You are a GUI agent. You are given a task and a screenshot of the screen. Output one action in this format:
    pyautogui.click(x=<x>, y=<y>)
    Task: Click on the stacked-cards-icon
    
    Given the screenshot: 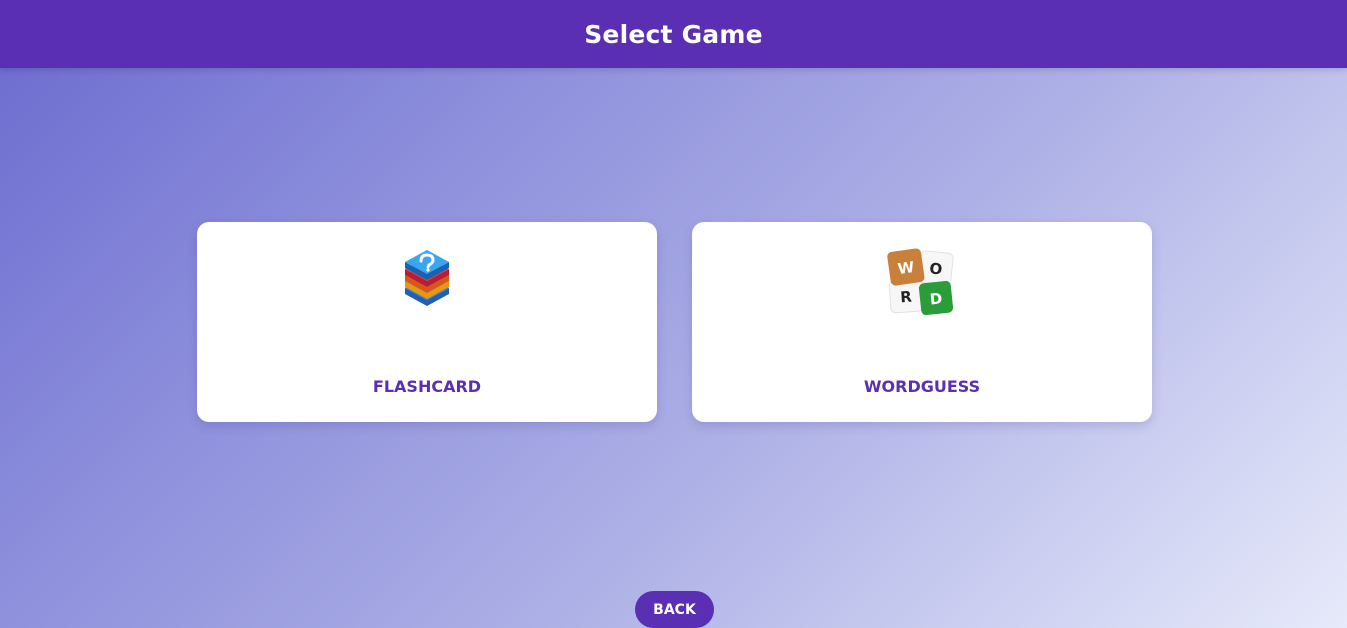 What is the action you would take?
    pyautogui.click(x=427, y=291)
    